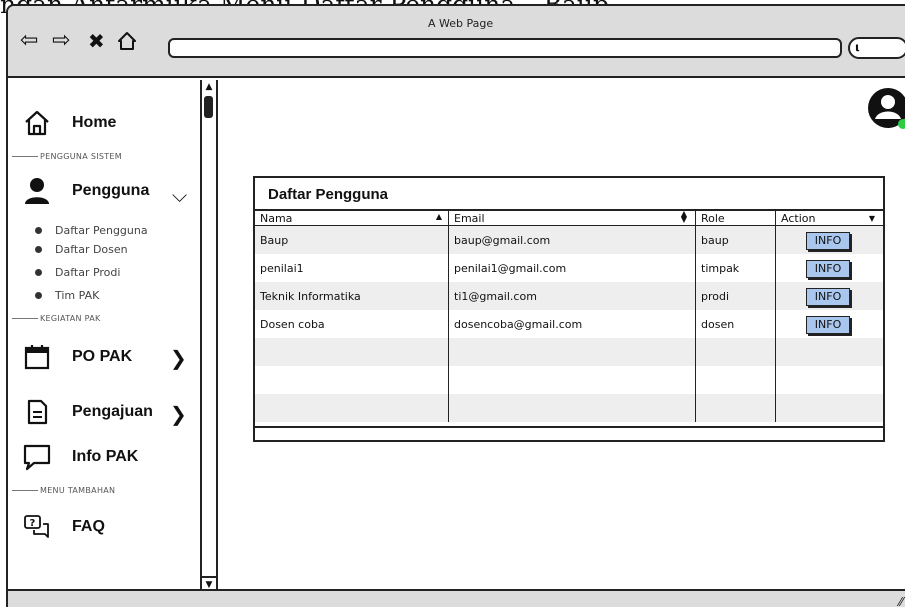 Image resolution: width=905 pixels, height=607 pixels. I want to click on sidebar-item-label: PO PAK, so click(102, 356).